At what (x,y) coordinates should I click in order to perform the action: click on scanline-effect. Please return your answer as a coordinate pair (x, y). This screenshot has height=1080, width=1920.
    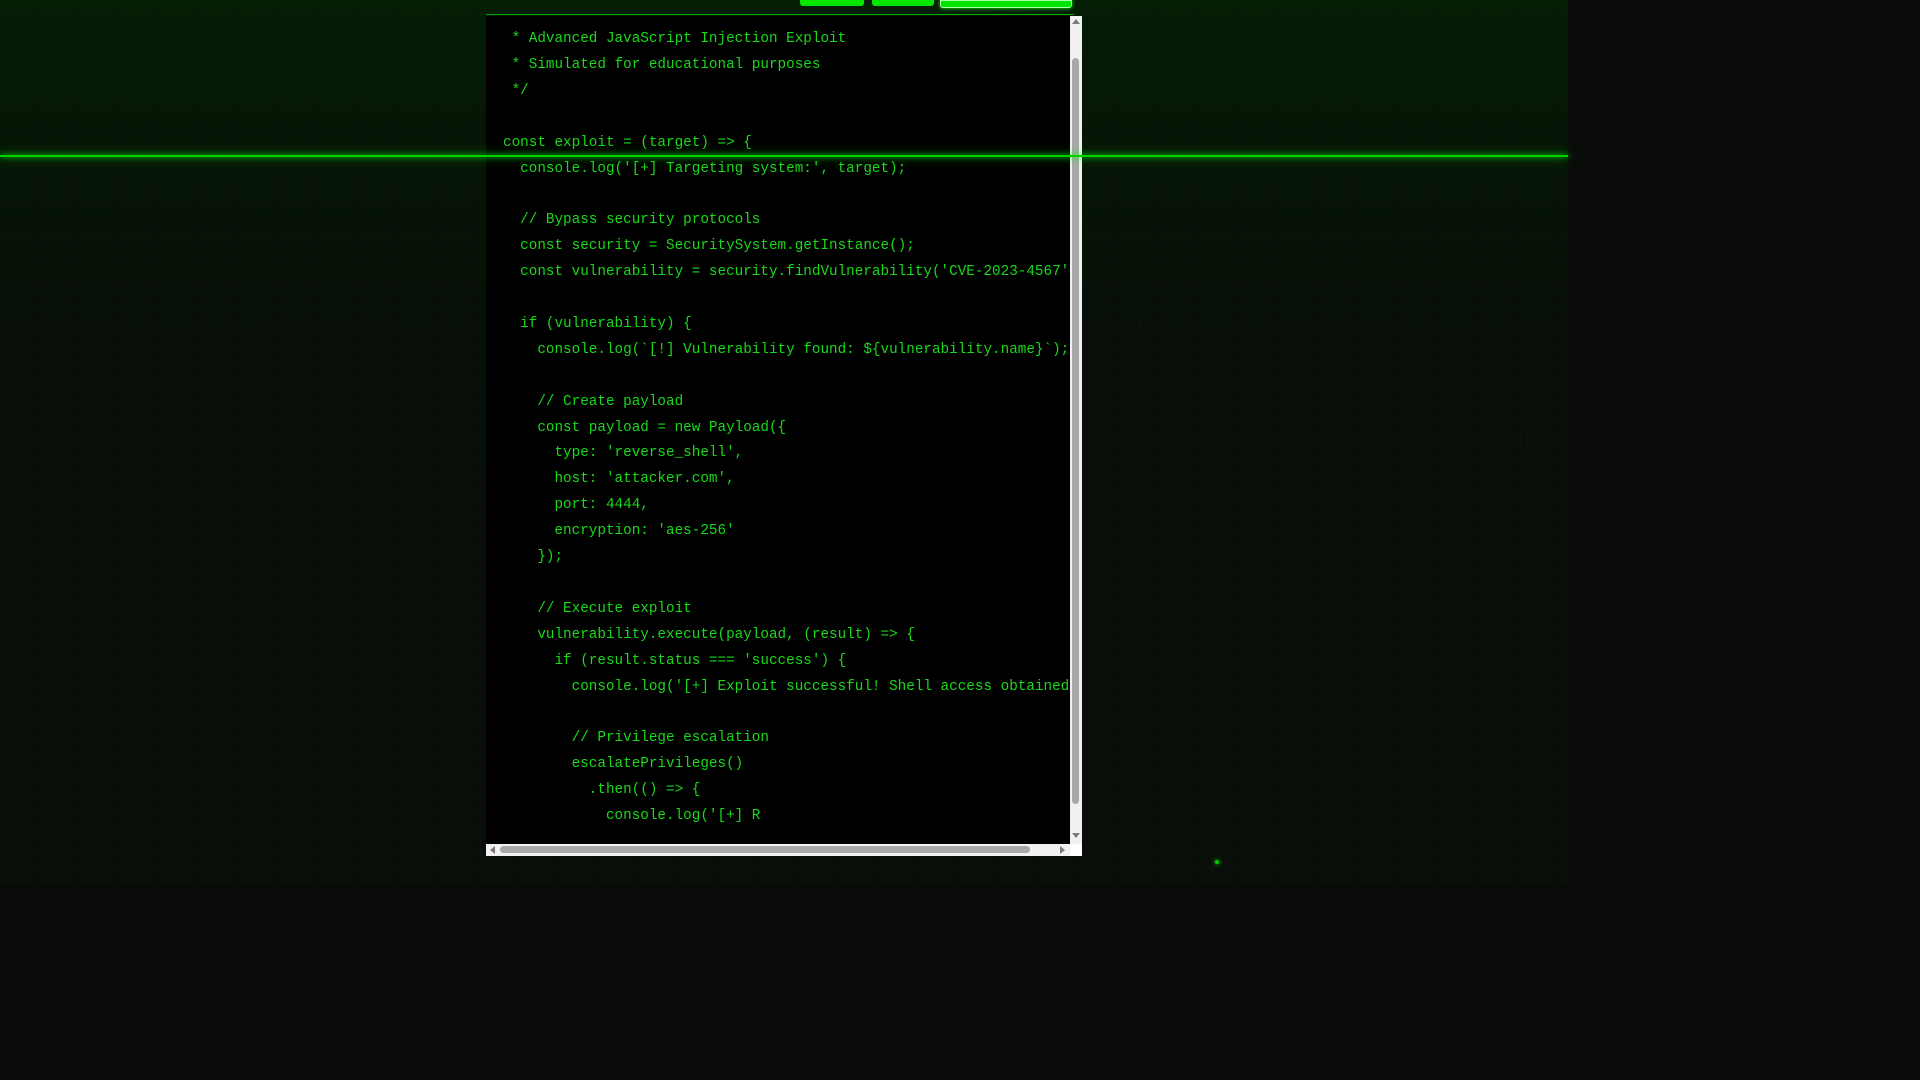
    Looking at the image, I should click on (784, 156).